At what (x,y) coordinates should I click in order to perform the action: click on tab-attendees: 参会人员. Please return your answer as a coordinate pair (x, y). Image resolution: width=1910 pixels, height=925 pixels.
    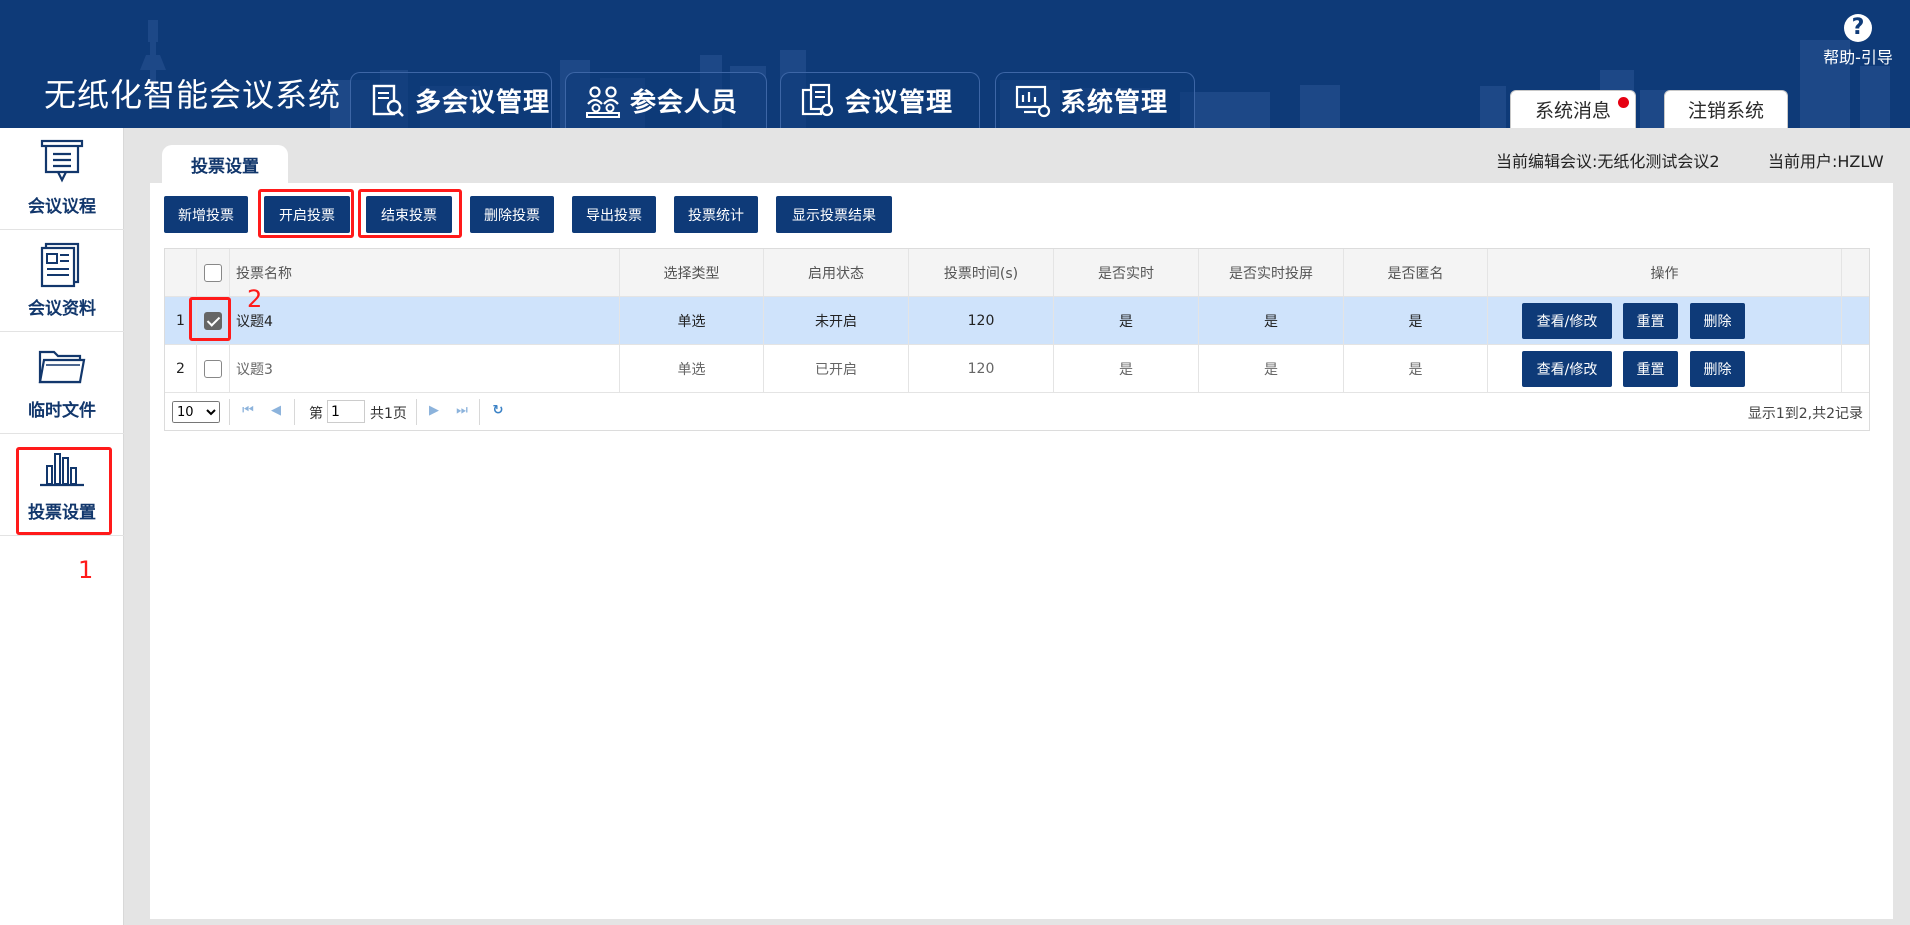
    Looking at the image, I should click on (666, 100).